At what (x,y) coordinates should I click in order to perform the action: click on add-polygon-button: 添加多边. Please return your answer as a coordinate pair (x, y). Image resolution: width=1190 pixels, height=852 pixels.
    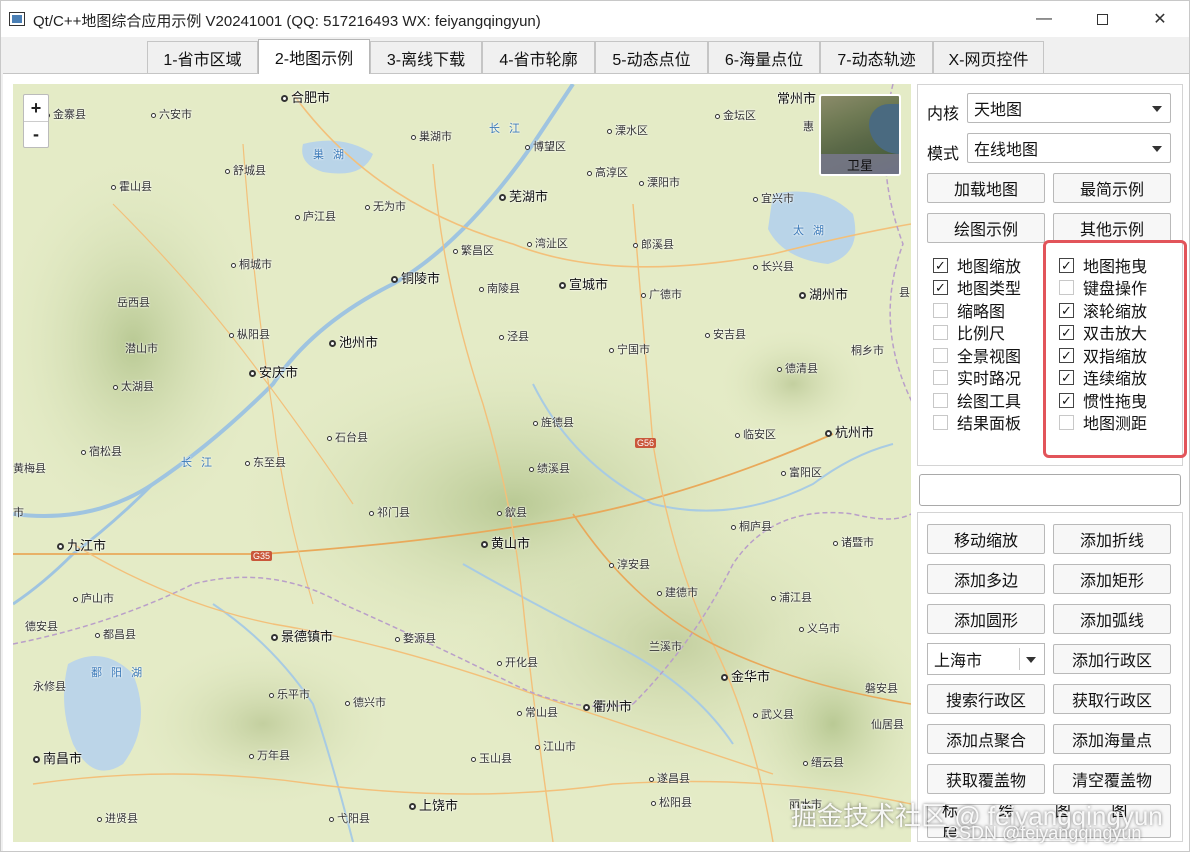
    Looking at the image, I should click on (986, 579).